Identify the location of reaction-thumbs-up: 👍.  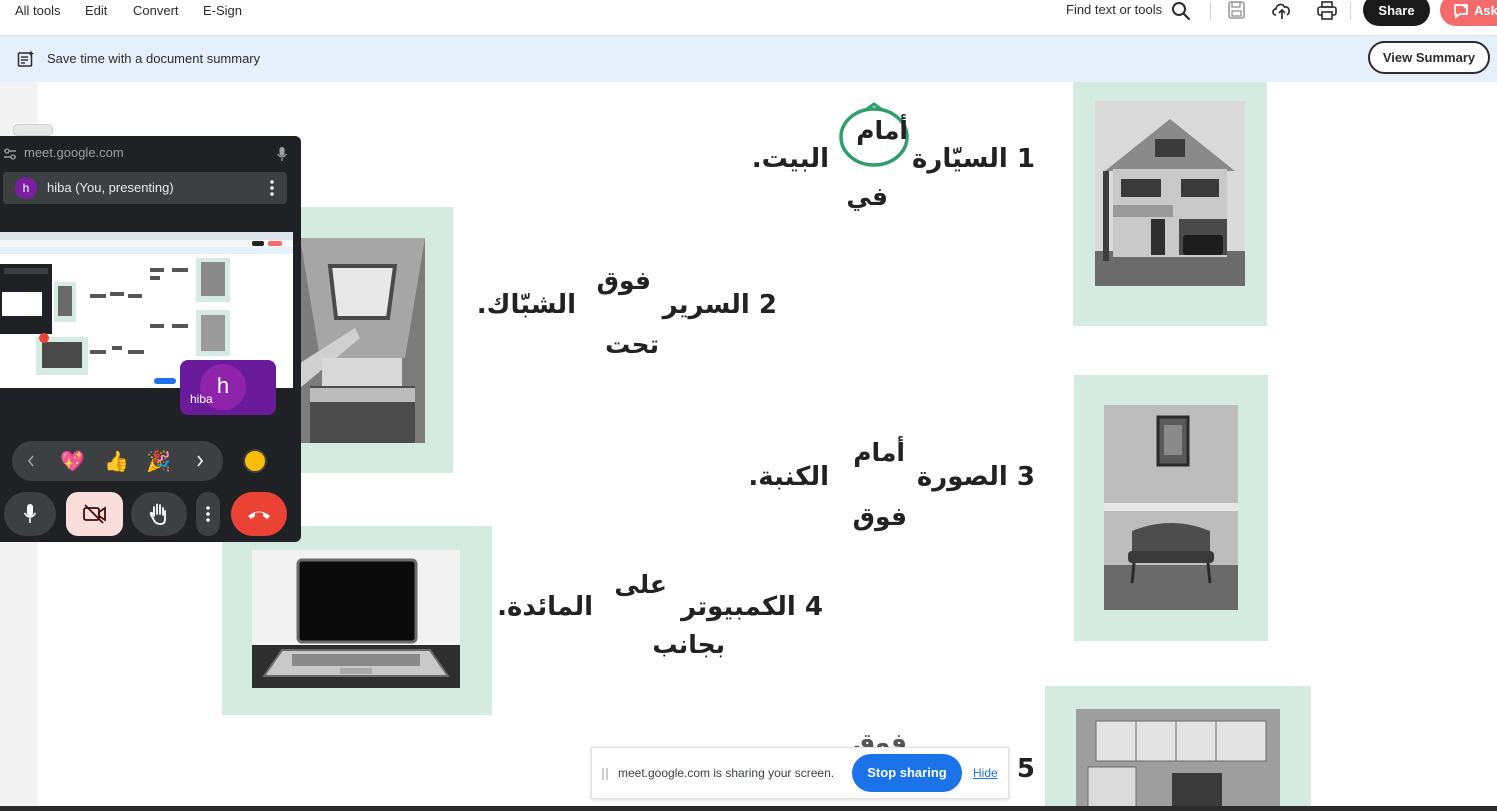
(116, 461).